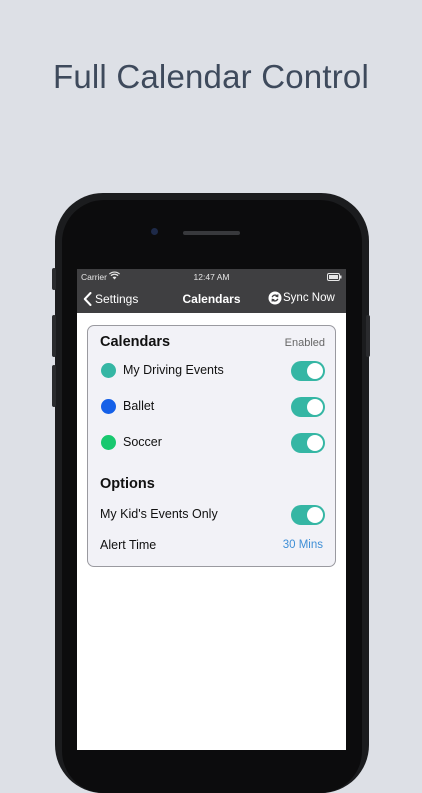 Image resolution: width=422 pixels, height=793 pixels. Describe the element at coordinates (211, 233) in the screenshot. I see `earpiece-speaker` at that location.